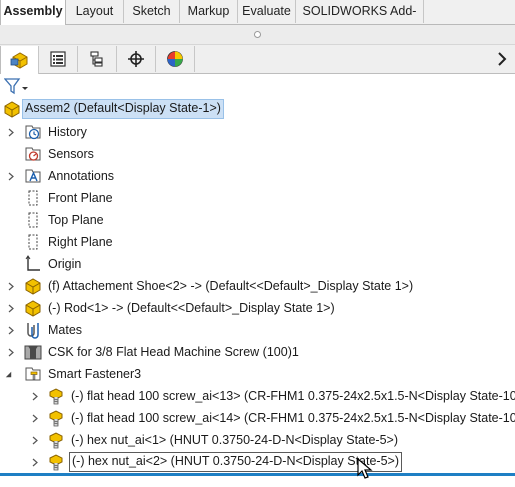 The height and width of the screenshot is (487, 515). I want to click on tree-item-label: Right Plane, so click(80, 242).